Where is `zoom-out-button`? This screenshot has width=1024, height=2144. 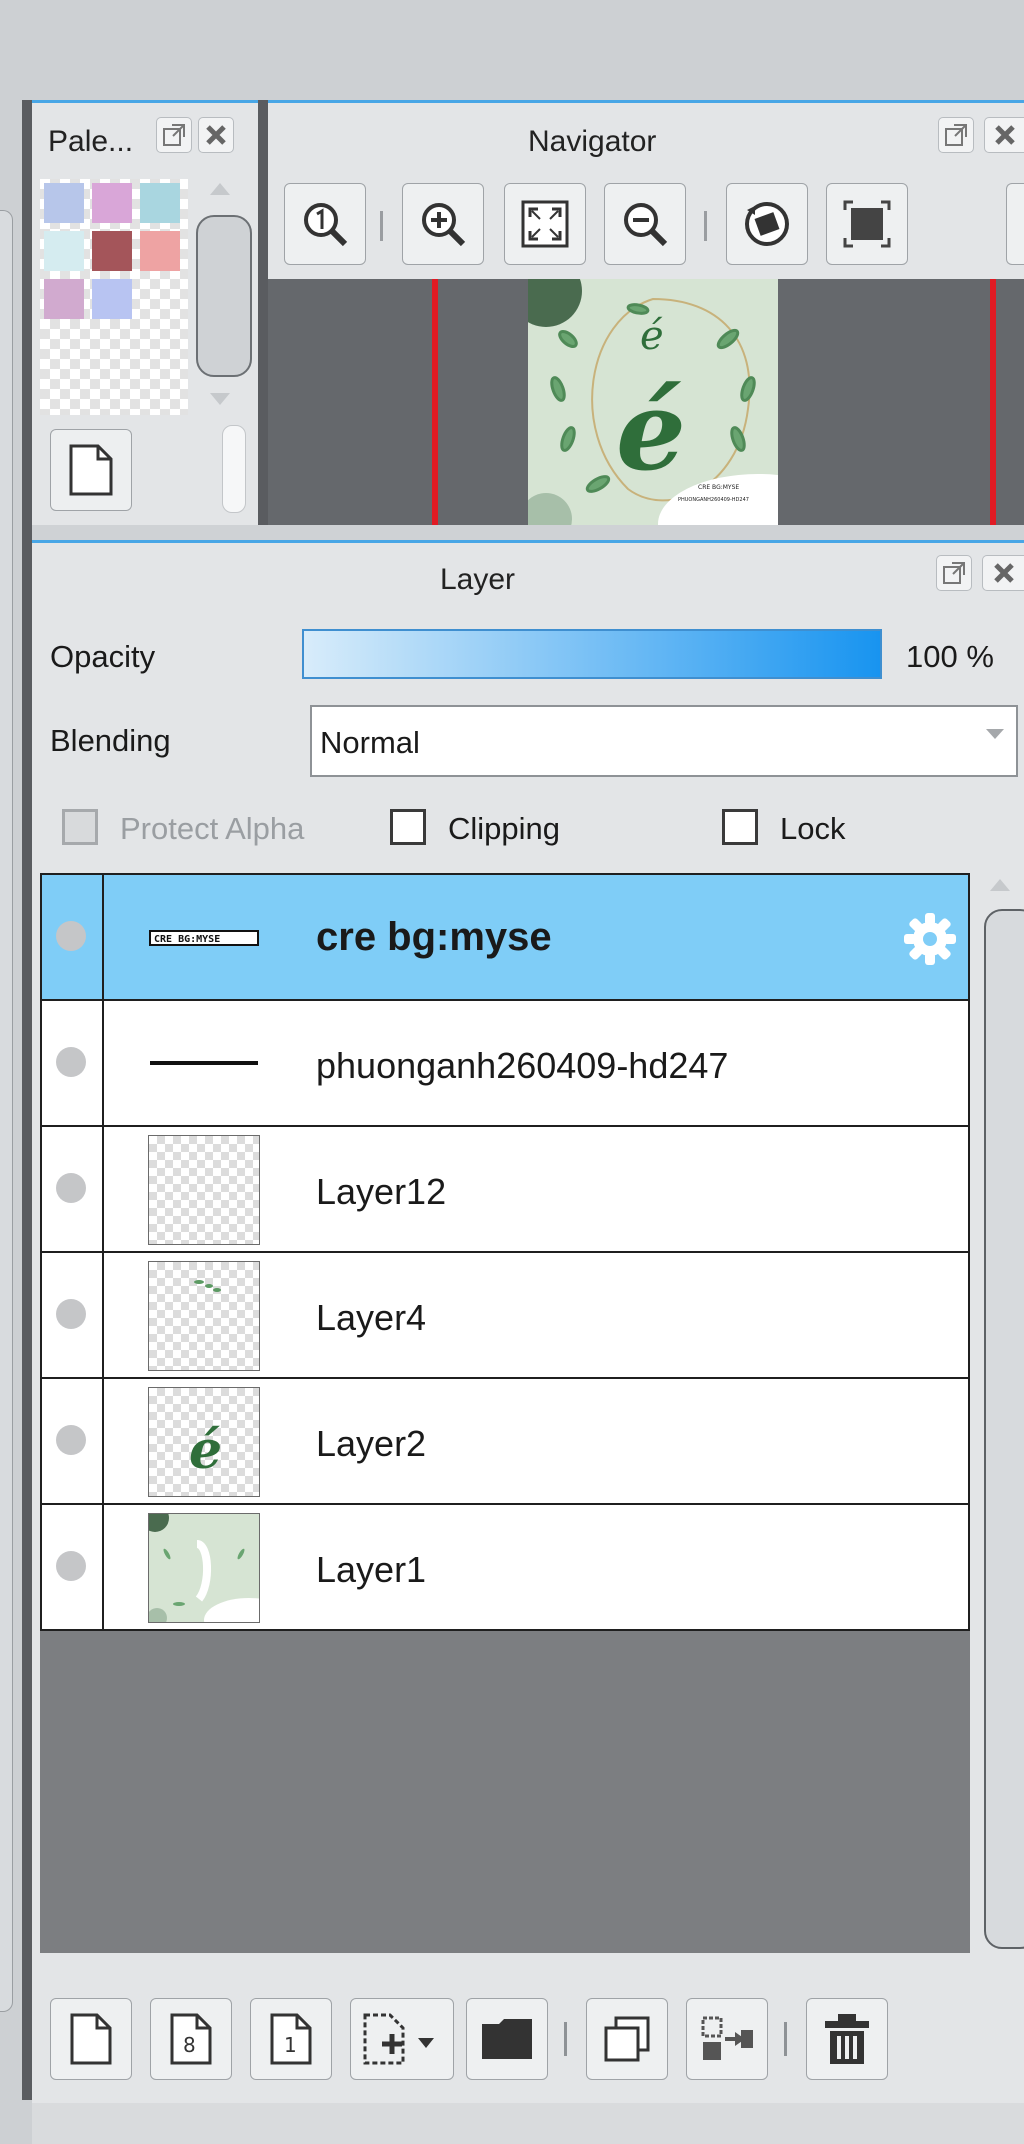
zoom-out-button is located at coordinates (645, 224).